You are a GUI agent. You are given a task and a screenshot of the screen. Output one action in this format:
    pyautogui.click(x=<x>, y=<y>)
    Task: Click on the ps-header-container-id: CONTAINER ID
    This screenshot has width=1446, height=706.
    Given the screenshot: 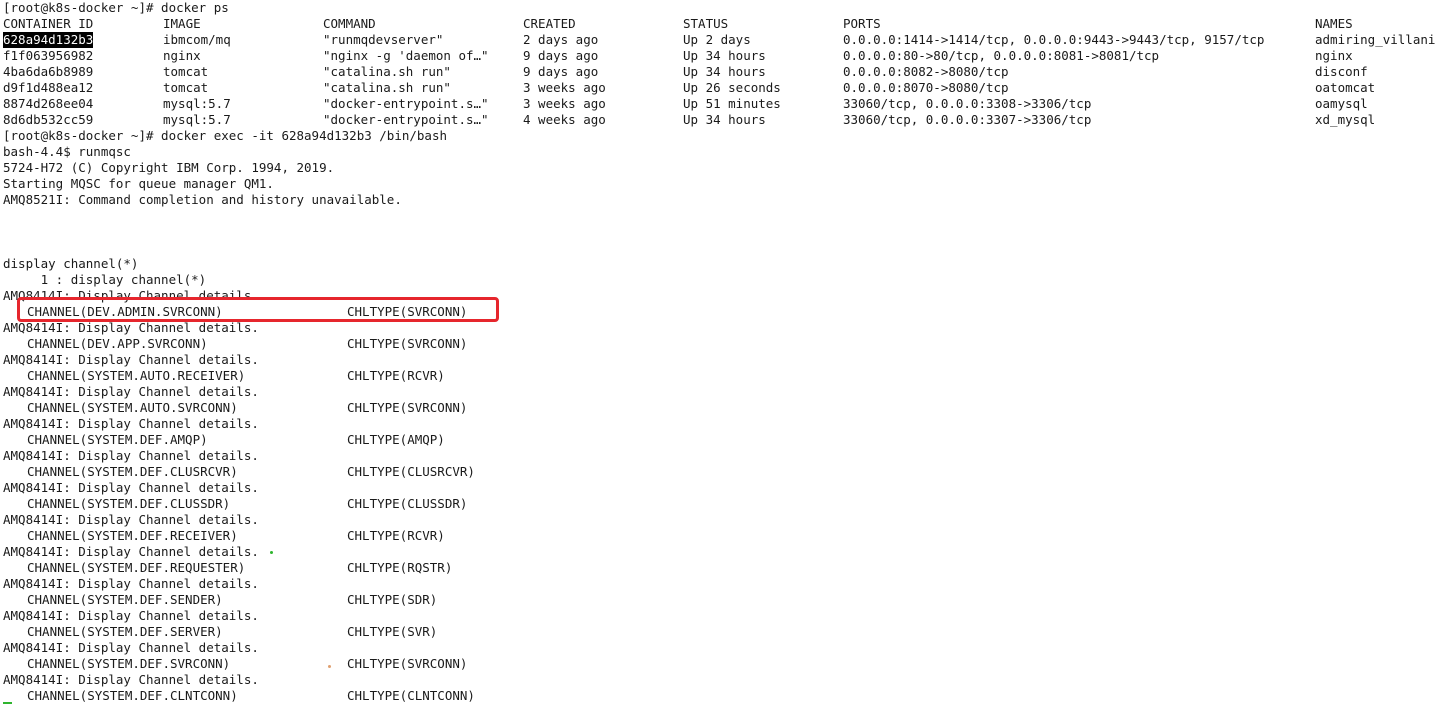 What is the action you would take?
    pyautogui.click(x=48, y=23)
    